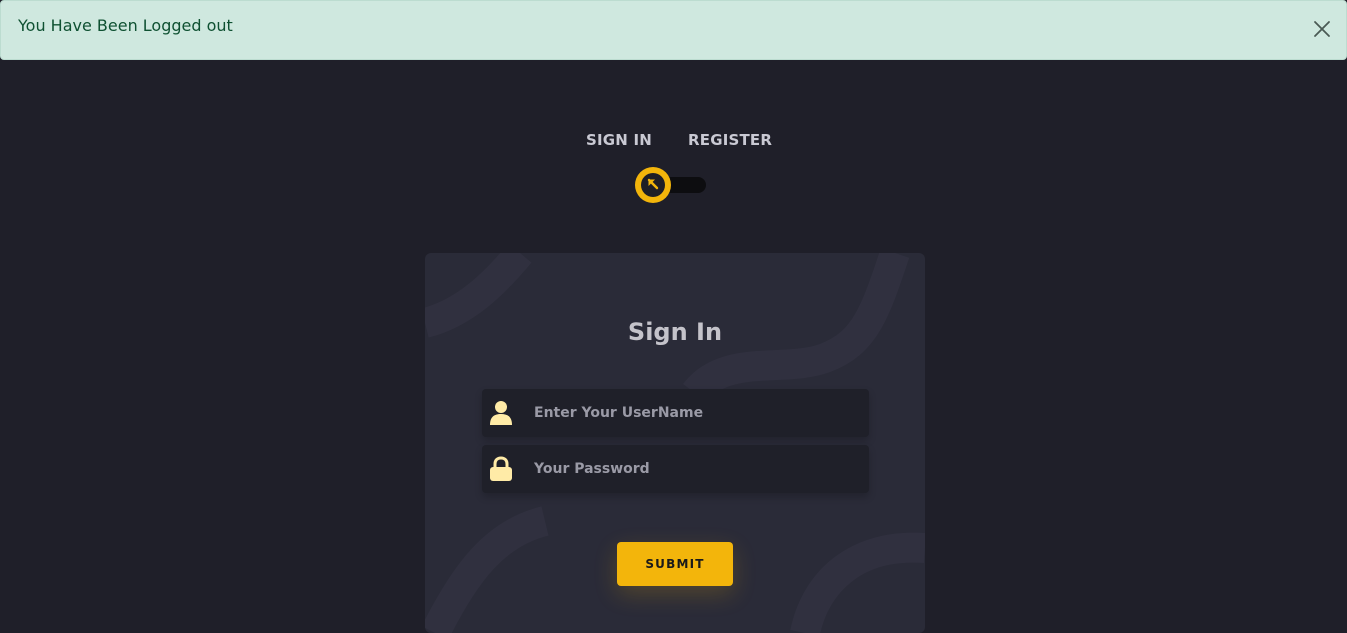  I want to click on submit-button: SUBMIT, so click(675, 564).